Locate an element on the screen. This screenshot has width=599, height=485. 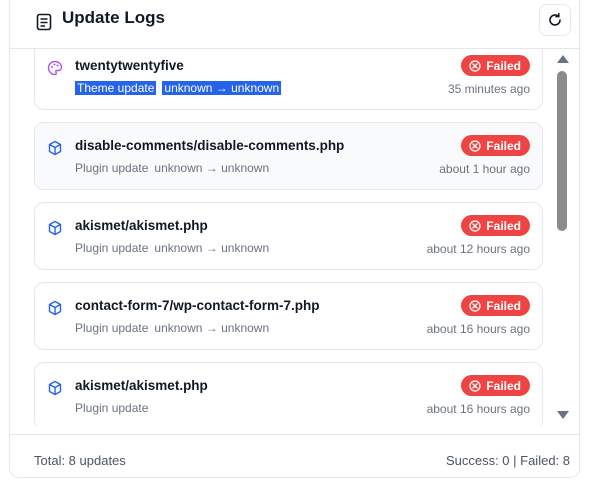
panel-footer: Total: 8 updates Success: 0 | Failed: 8 is located at coordinates (294, 456).